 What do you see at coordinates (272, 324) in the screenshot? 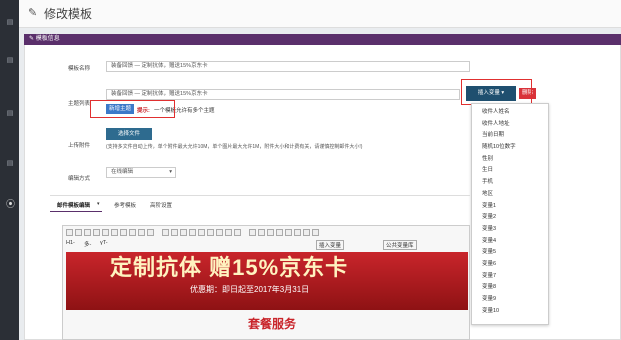
I see `section-title: 套餐服务` at bounding box center [272, 324].